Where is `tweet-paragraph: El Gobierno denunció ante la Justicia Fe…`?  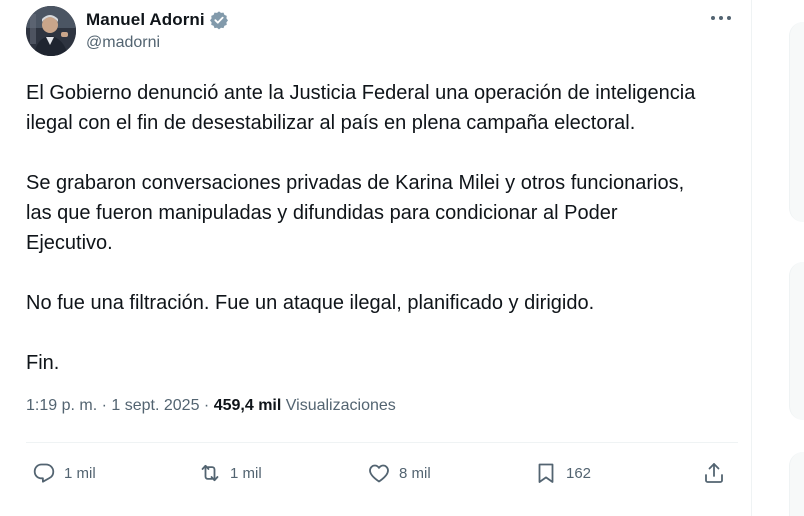
tweet-paragraph: El Gobierno denunció ante la Justicia Fe… is located at coordinates (361, 108).